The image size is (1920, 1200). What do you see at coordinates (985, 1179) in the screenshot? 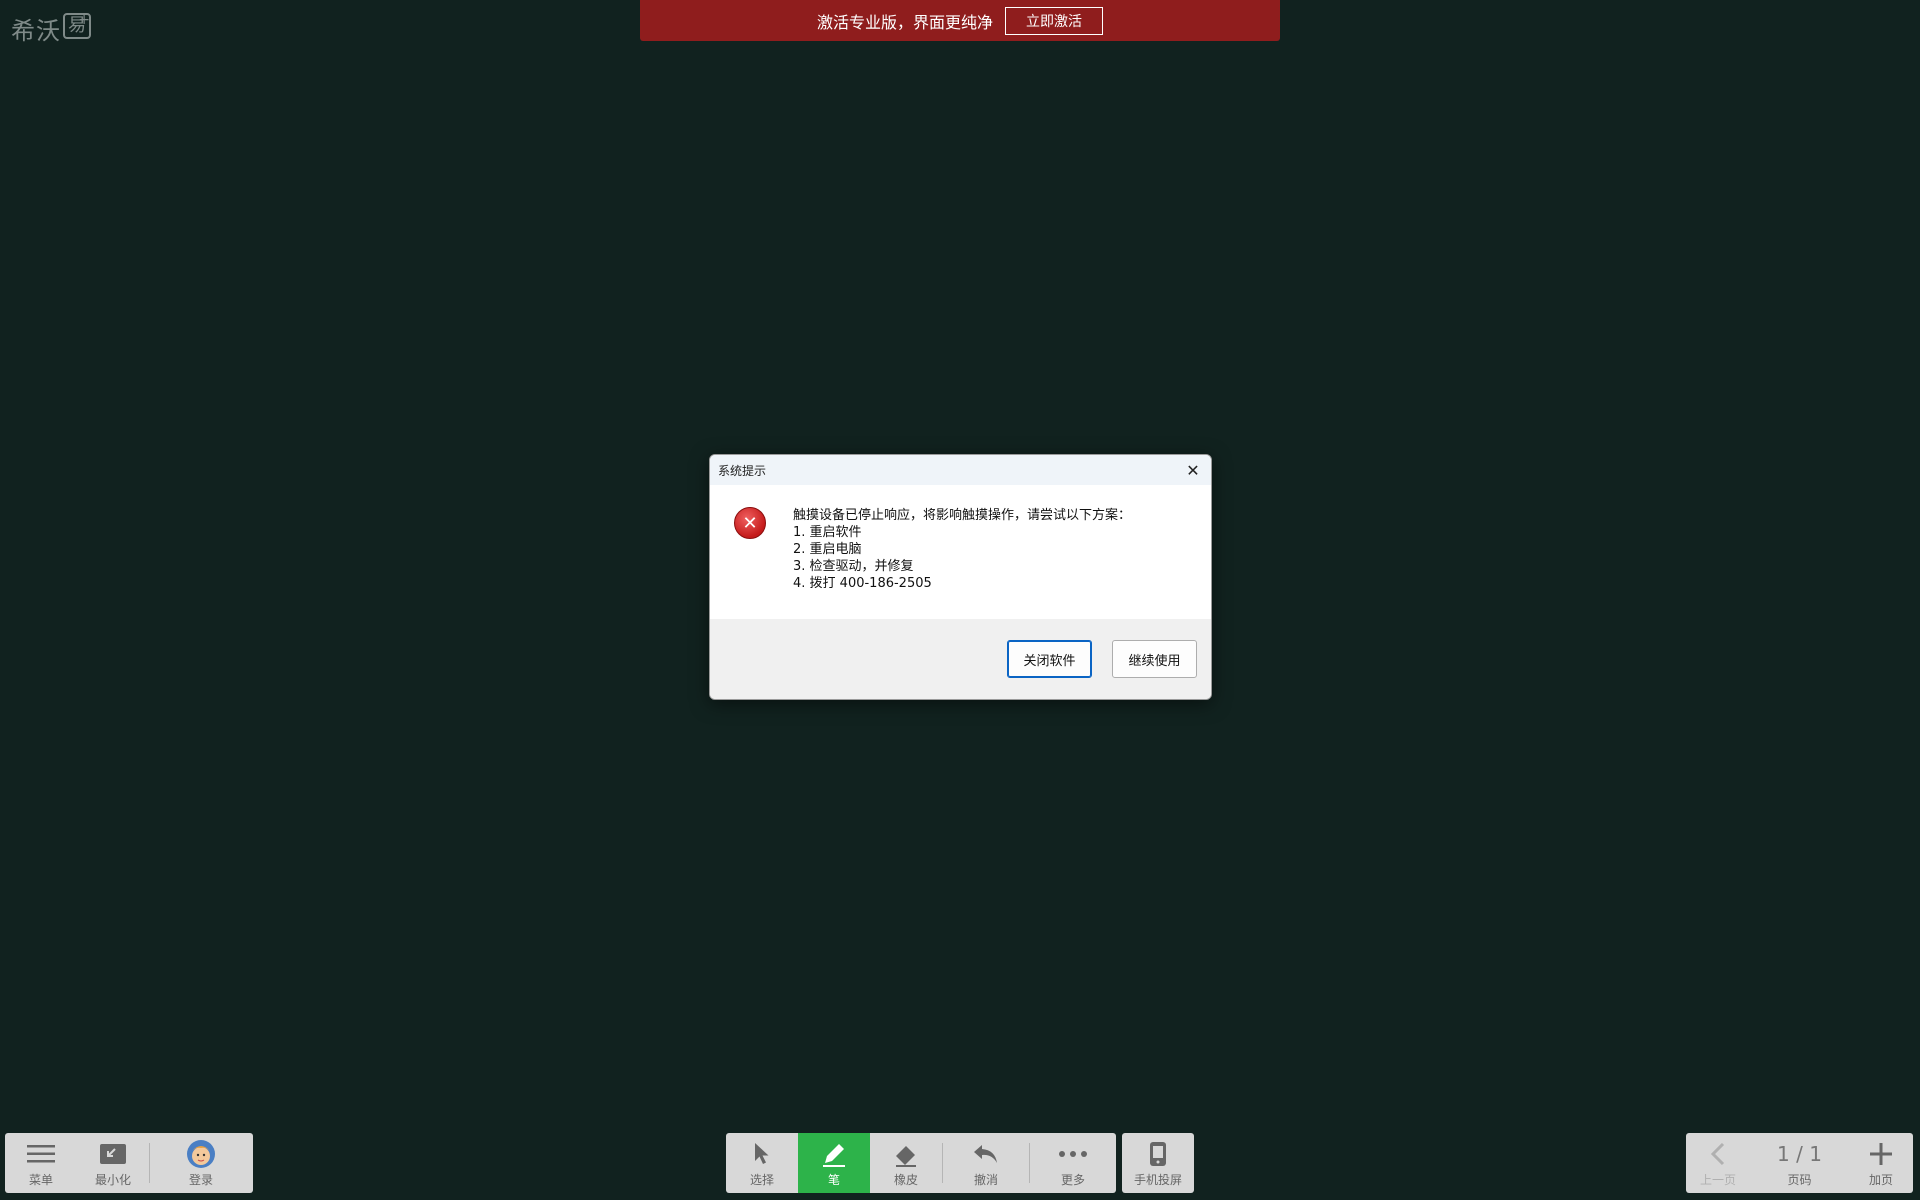
I see `undo-label: 撤消` at bounding box center [985, 1179].